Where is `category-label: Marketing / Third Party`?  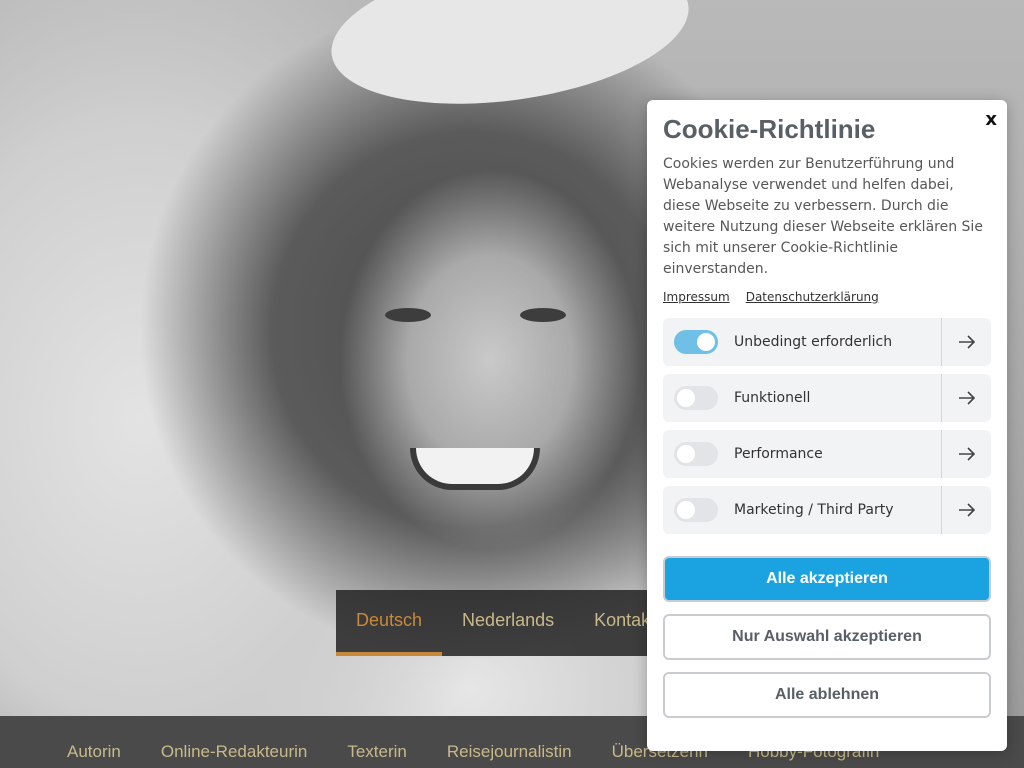
category-label: Marketing / Third Party is located at coordinates (814, 510).